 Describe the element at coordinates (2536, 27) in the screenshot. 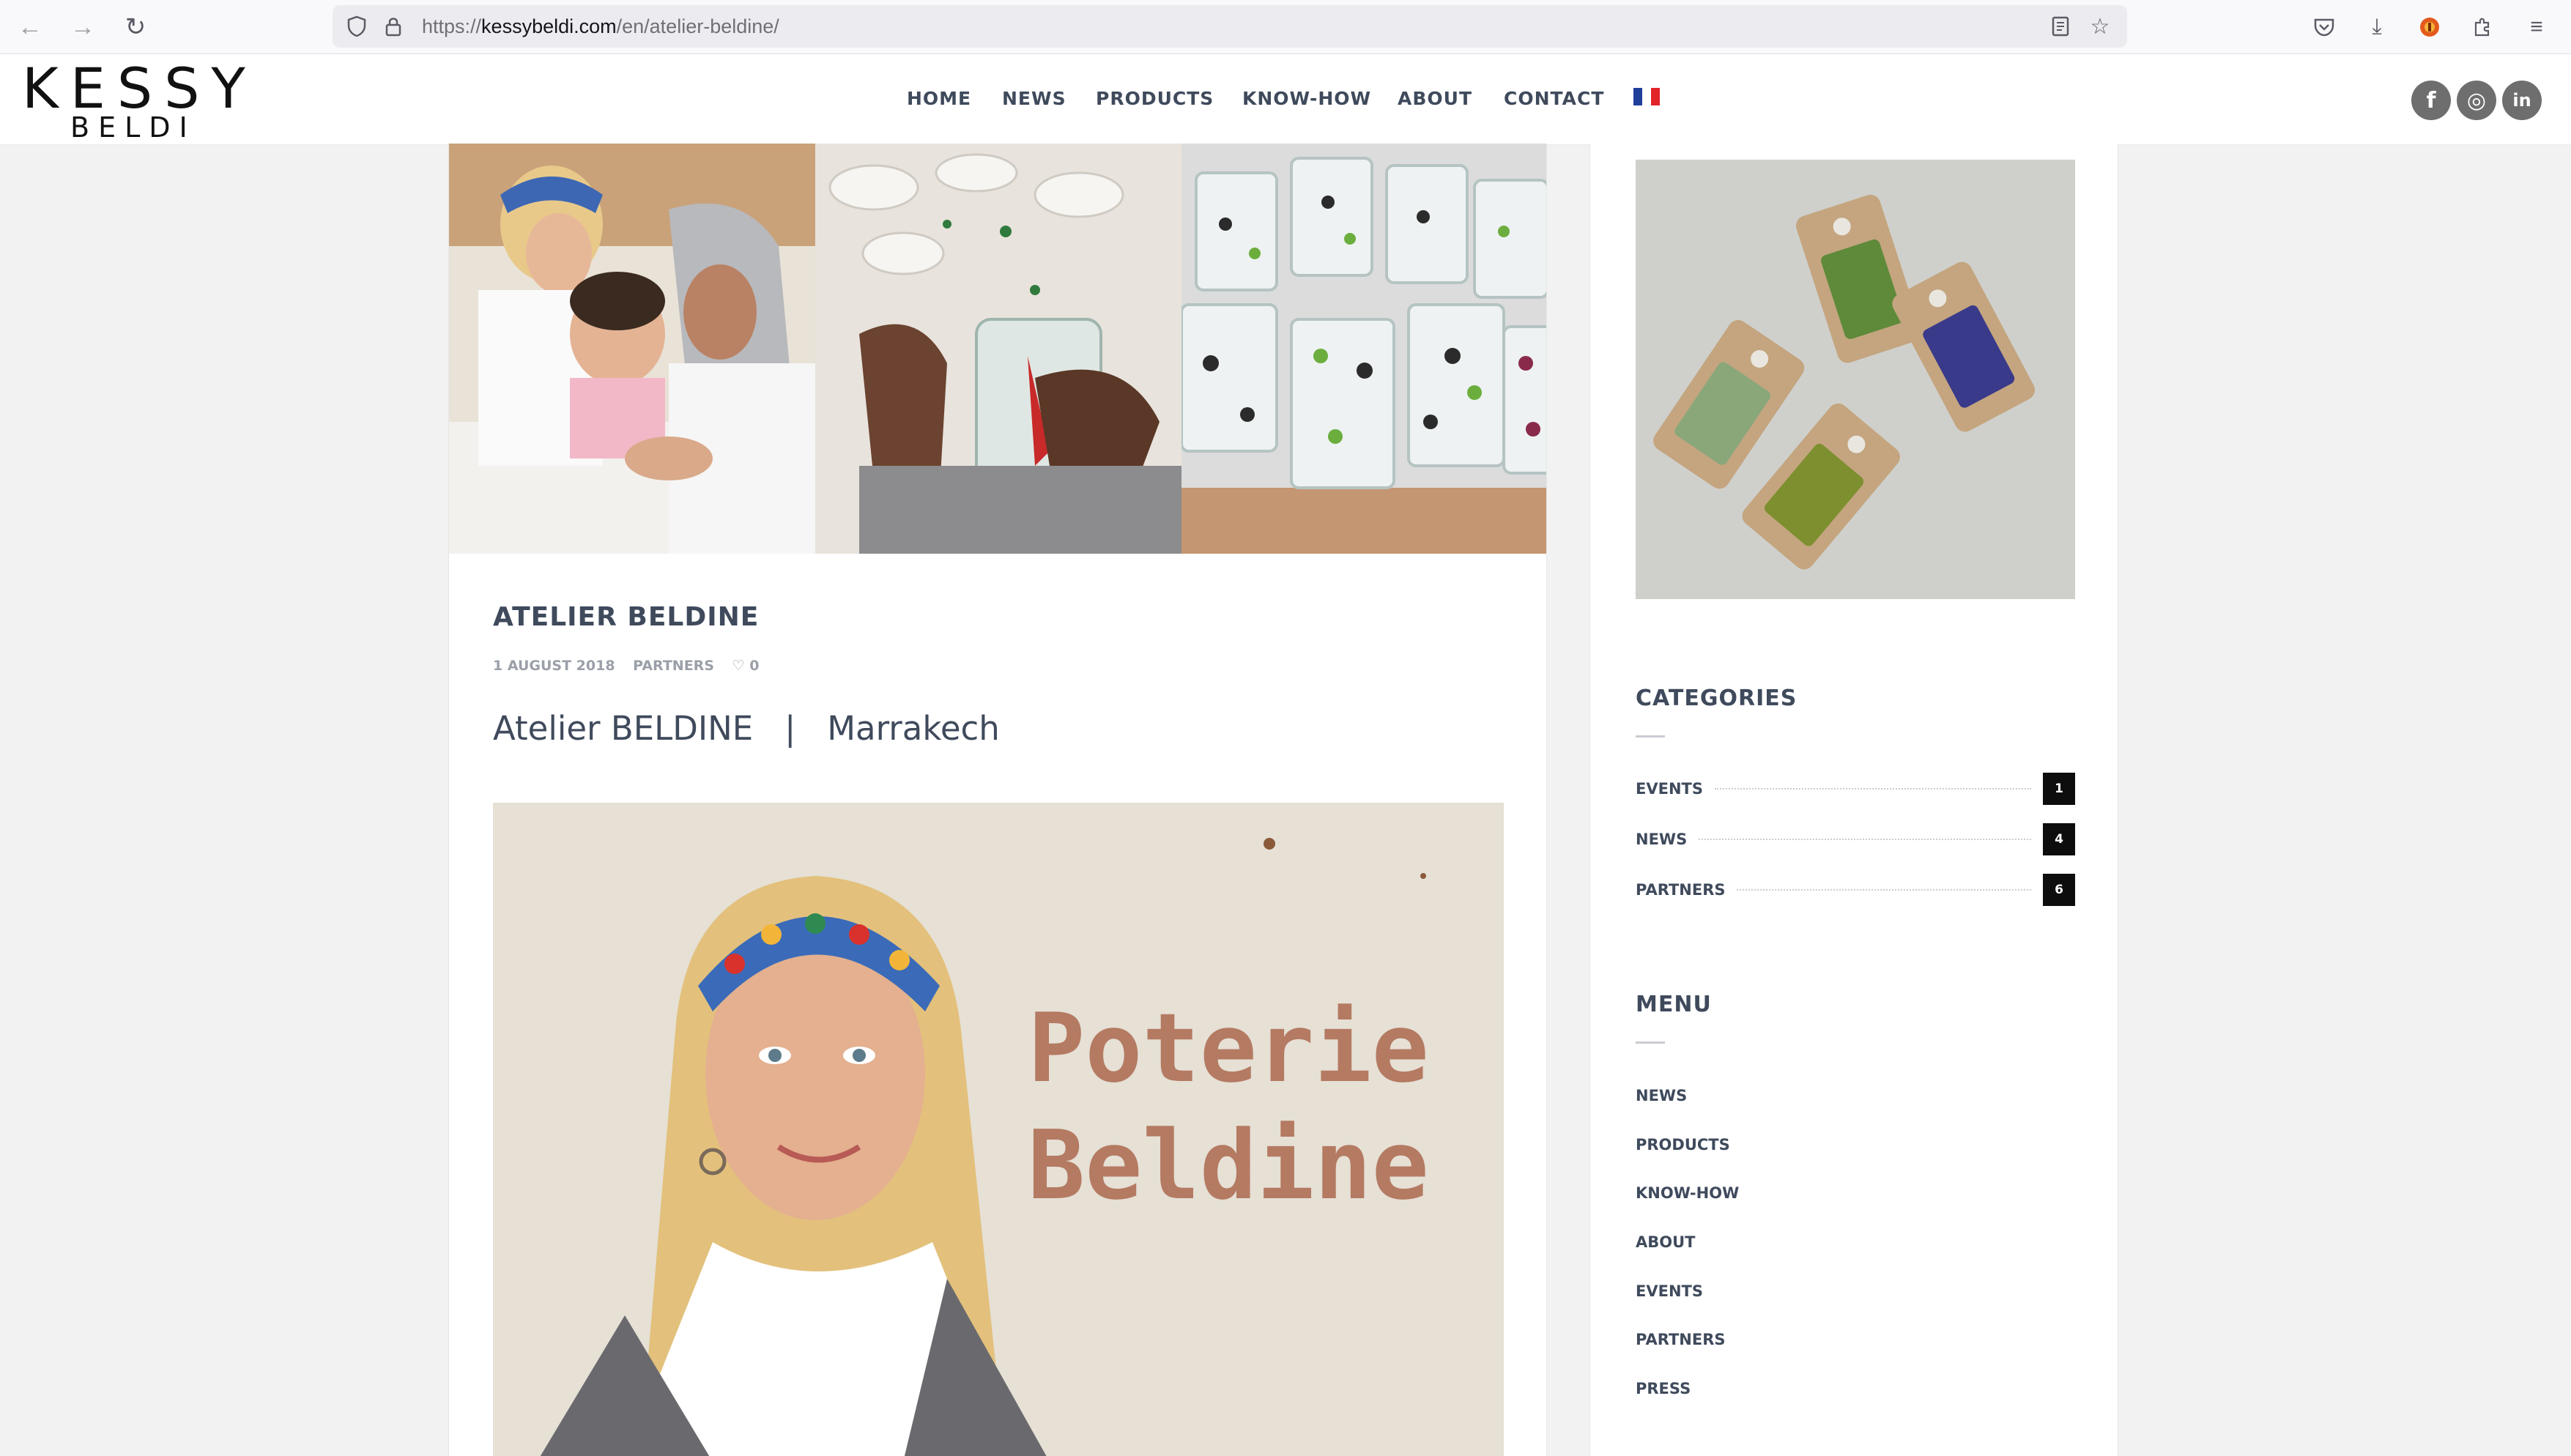

I see `menu-icon: ≡` at that location.